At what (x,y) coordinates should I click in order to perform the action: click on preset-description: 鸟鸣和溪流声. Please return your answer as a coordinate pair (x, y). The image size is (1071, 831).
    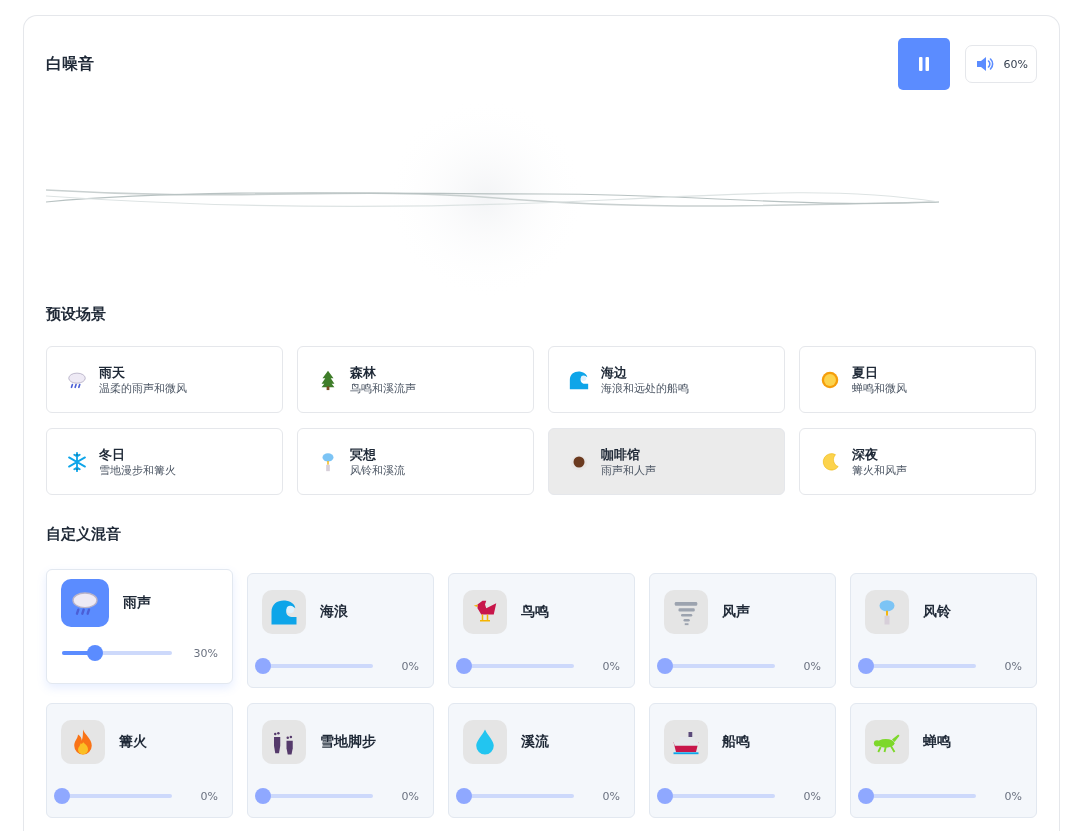
    Looking at the image, I should click on (383, 388).